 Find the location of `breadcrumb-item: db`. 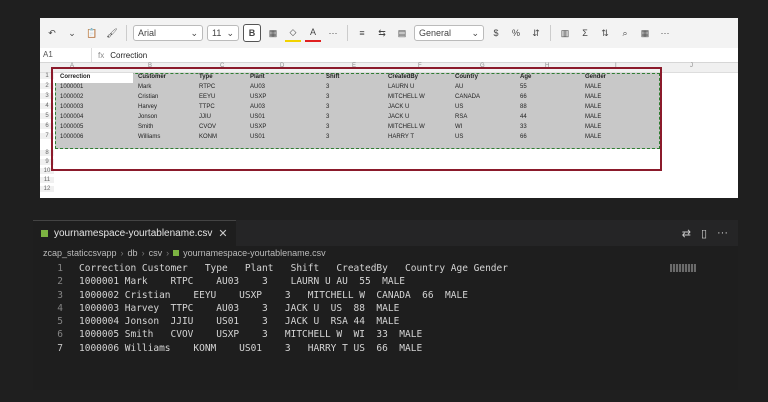

breadcrumb-item: db is located at coordinates (133, 253).